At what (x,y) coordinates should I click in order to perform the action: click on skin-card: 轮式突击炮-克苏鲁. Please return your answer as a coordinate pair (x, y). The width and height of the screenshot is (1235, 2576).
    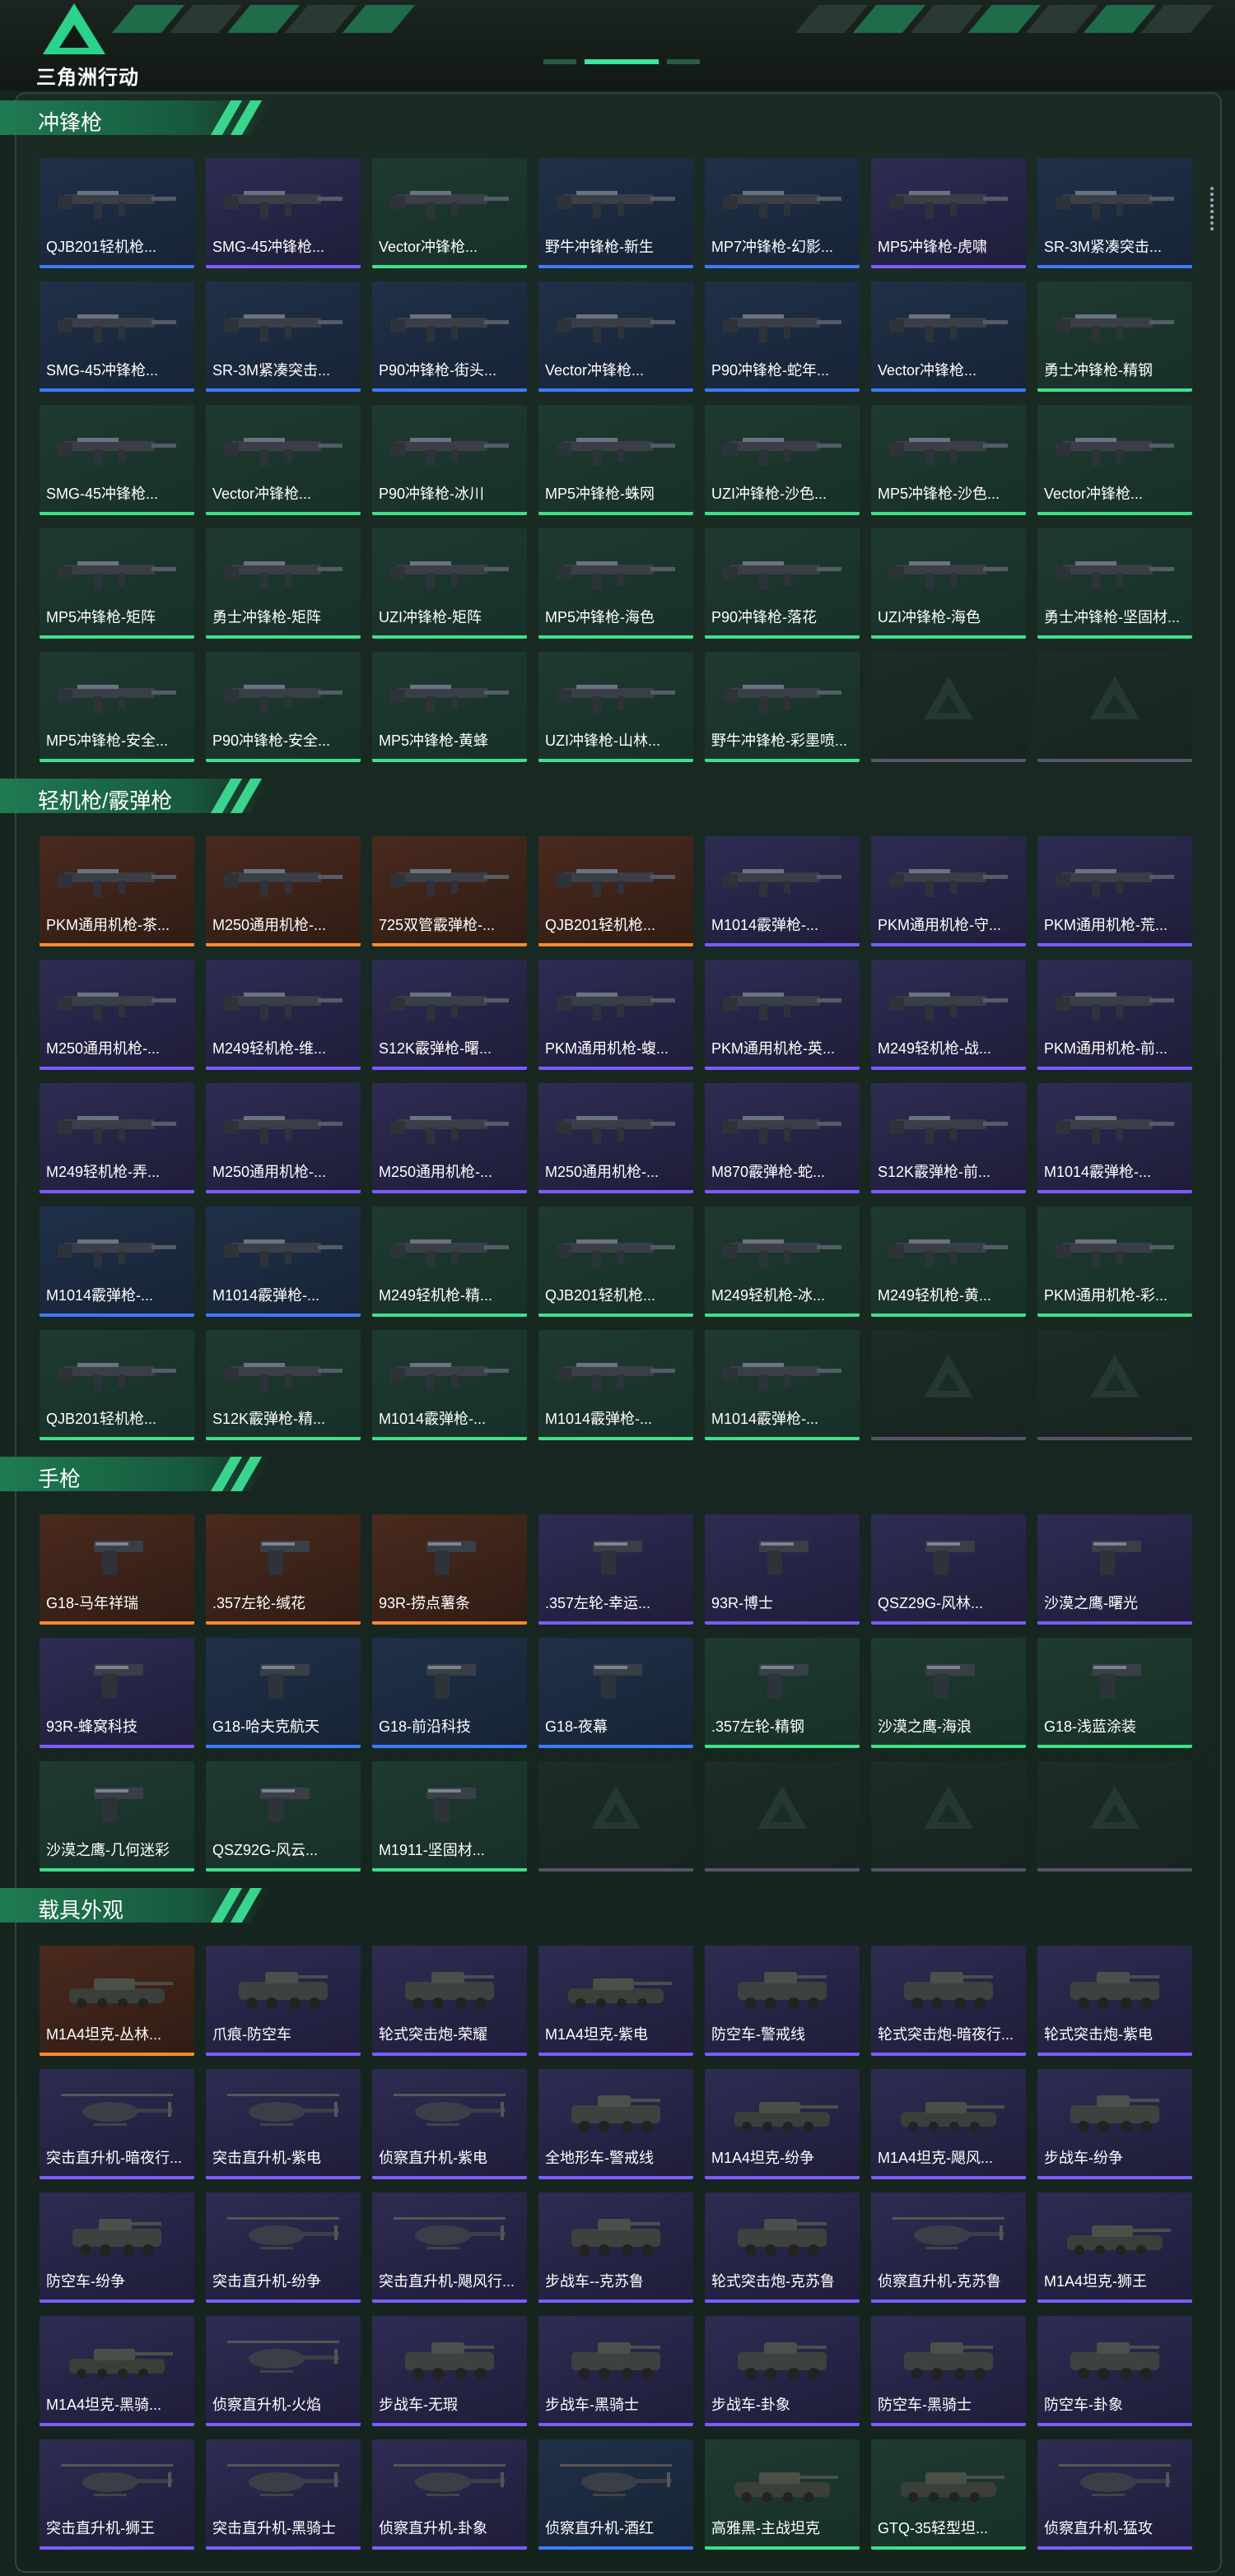
    Looking at the image, I should click on (782, 2247).